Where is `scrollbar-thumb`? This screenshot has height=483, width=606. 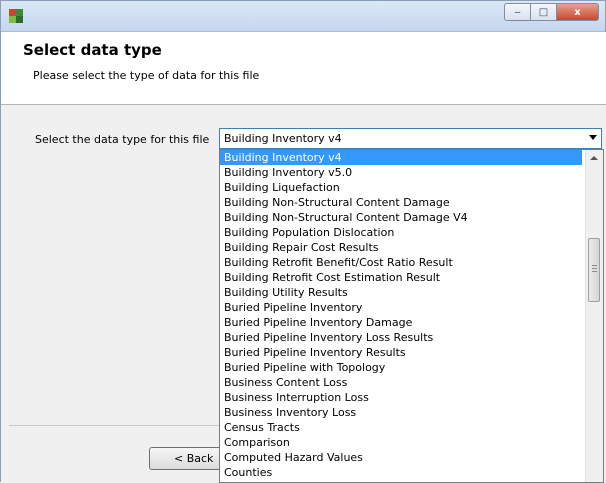 scrollbar-thumb is located at coordinates (594, 270).